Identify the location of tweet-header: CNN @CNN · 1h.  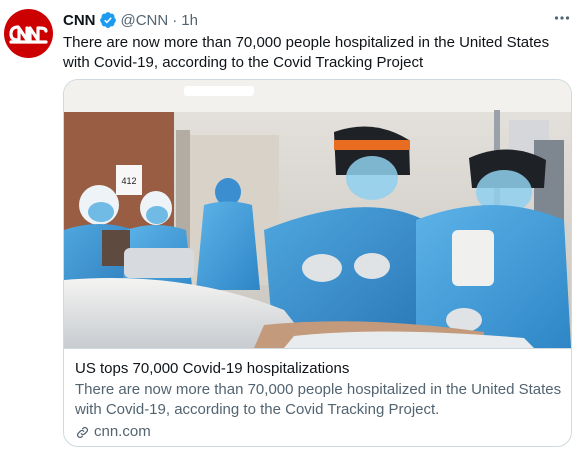
(323, 20).